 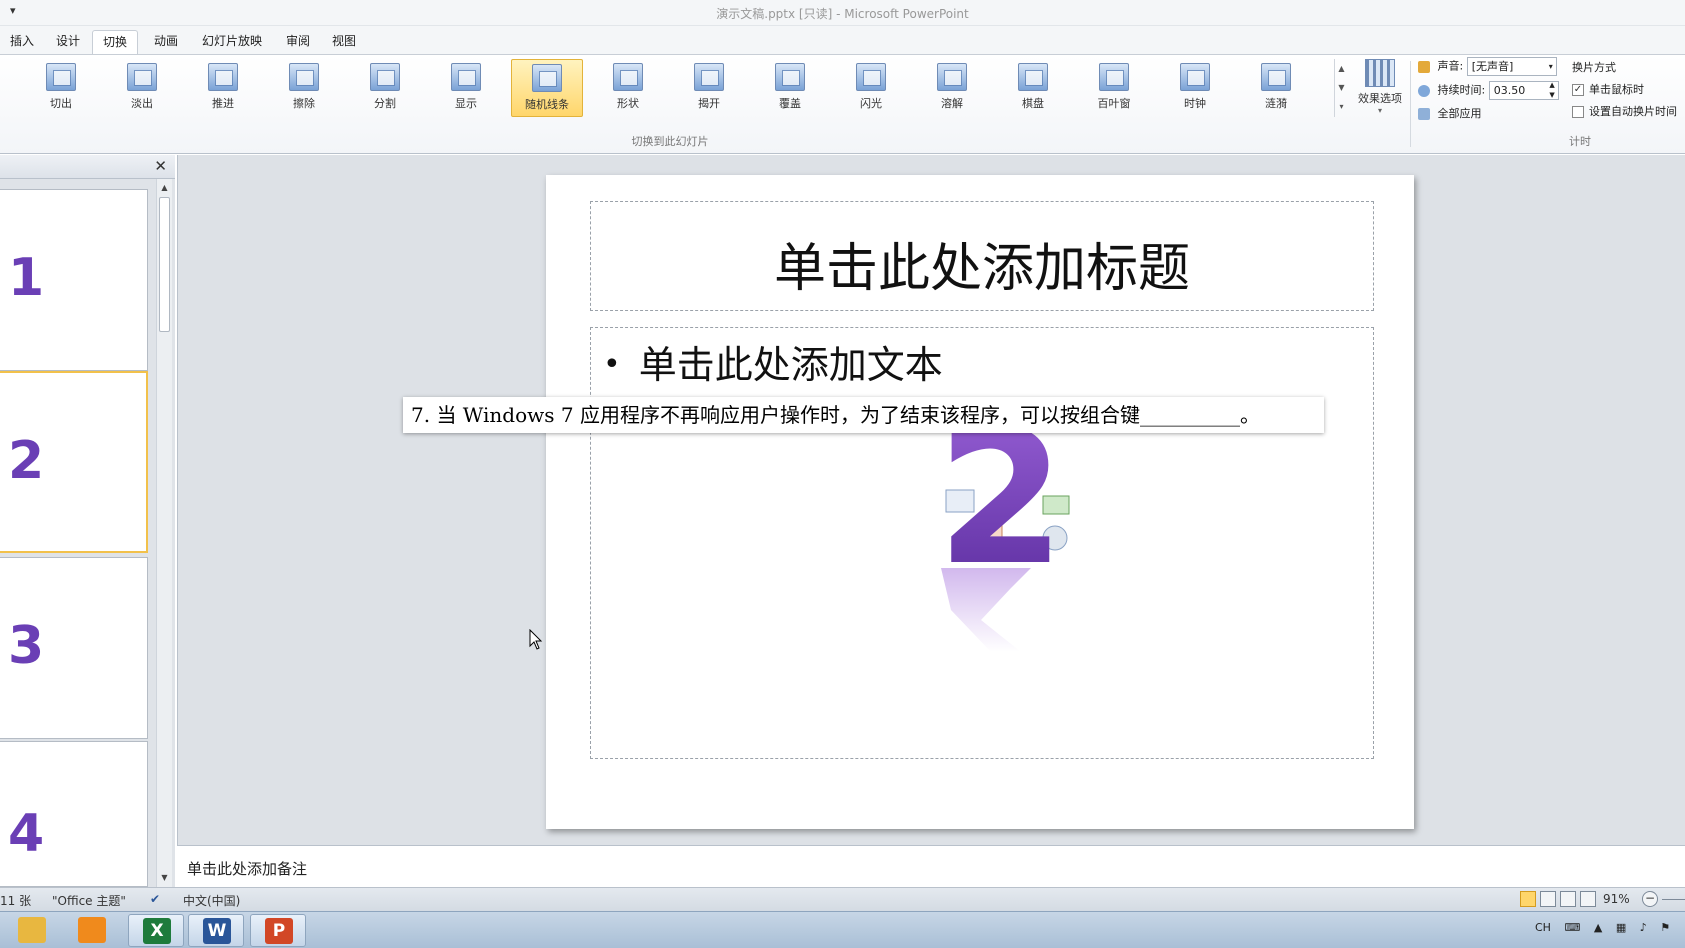 I want to click on scroll-up-icon: ▲, so click(x=164, y=188).